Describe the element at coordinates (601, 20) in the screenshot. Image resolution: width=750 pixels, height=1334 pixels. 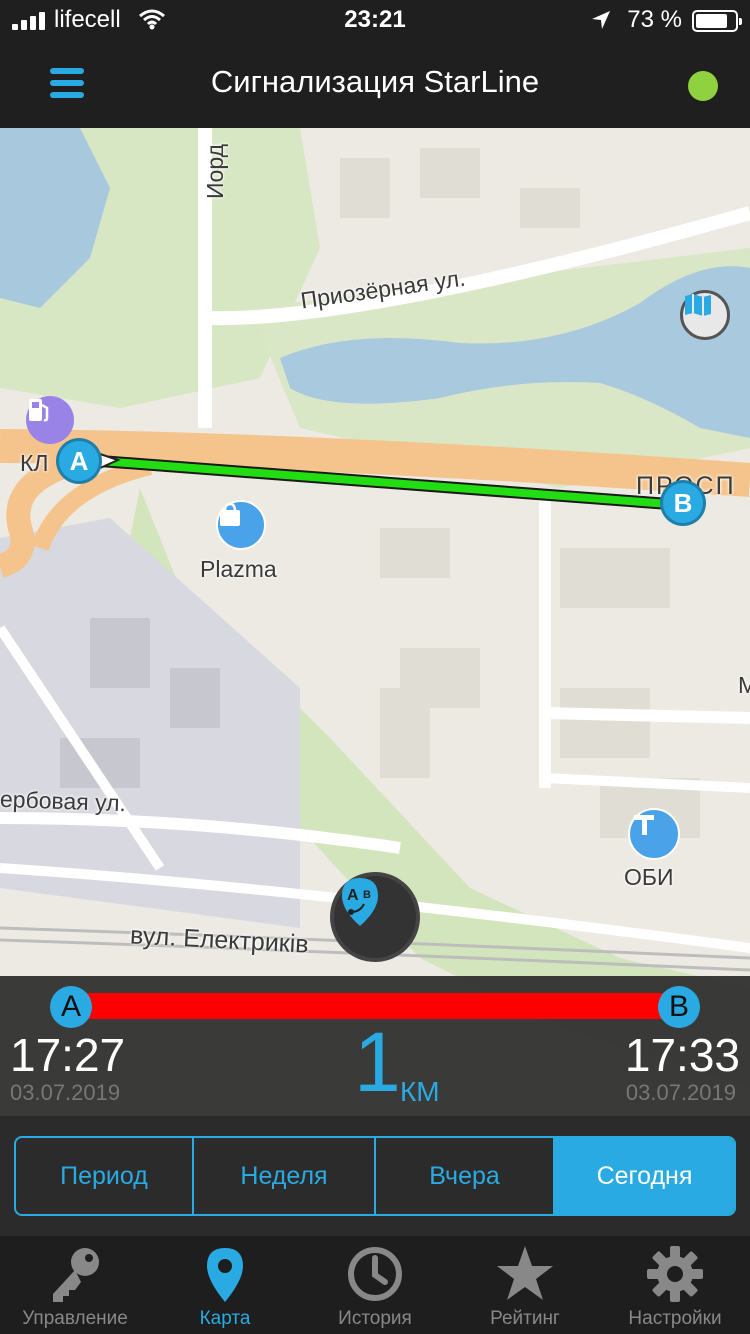
I see `location-arrow-icon` at that location.